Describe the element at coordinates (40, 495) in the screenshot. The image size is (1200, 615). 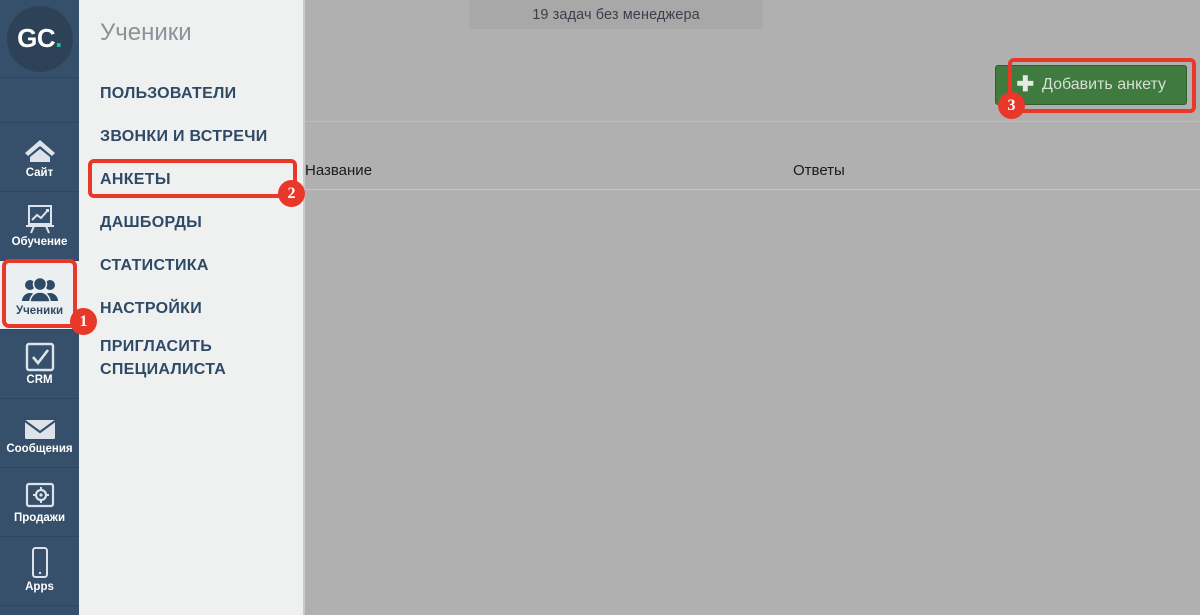
I see `safe-icon` at that location.